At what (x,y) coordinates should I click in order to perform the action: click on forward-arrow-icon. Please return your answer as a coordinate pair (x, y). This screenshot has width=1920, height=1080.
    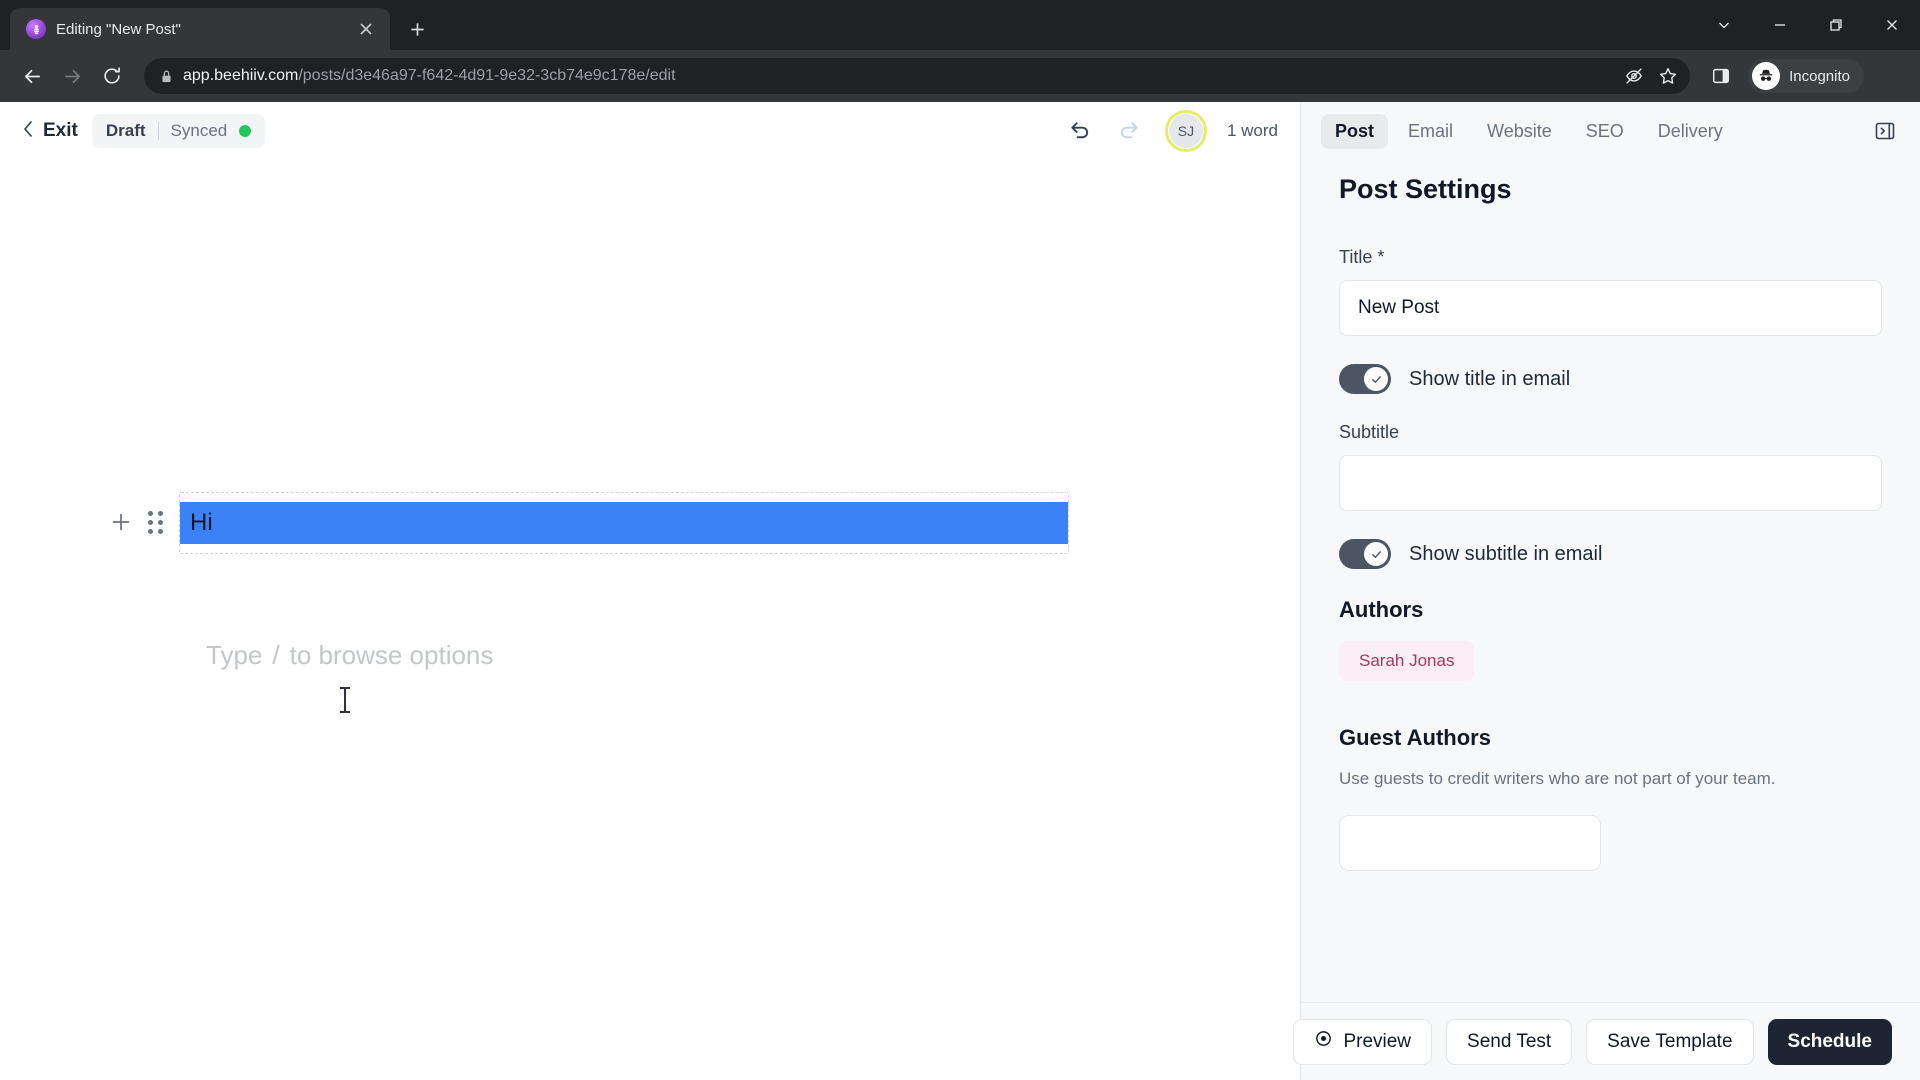
    Looking at the image, I should click on (72, 76).